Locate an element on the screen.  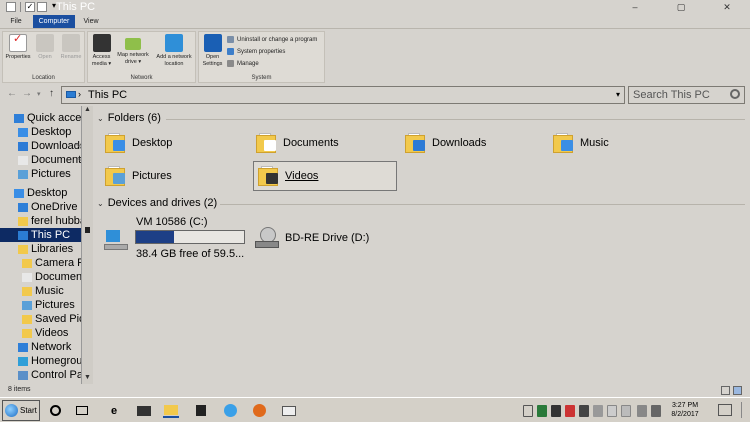
nav-scrollbar: ▲ ▼ is located at coordinates (87, 245).